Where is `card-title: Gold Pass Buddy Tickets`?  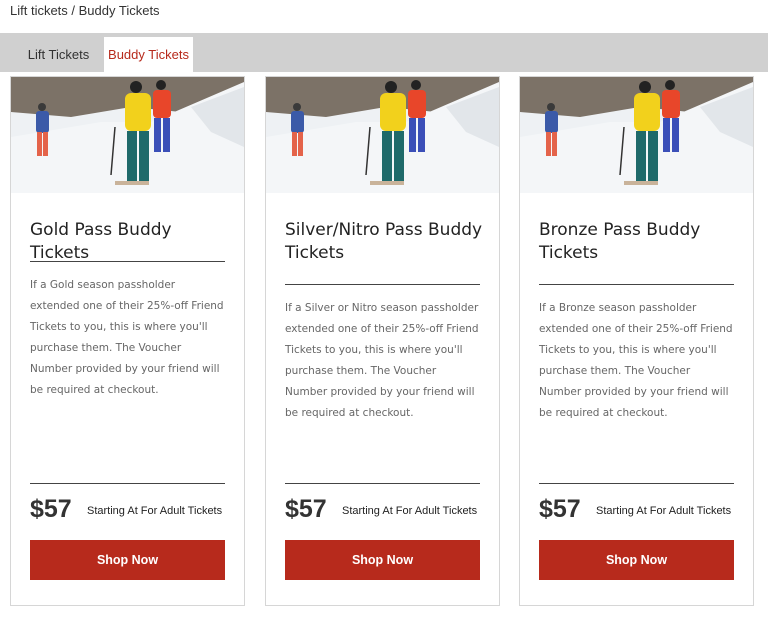 card-title: Gold Pass Buddy Tickets is located at coordinates (101, 241).